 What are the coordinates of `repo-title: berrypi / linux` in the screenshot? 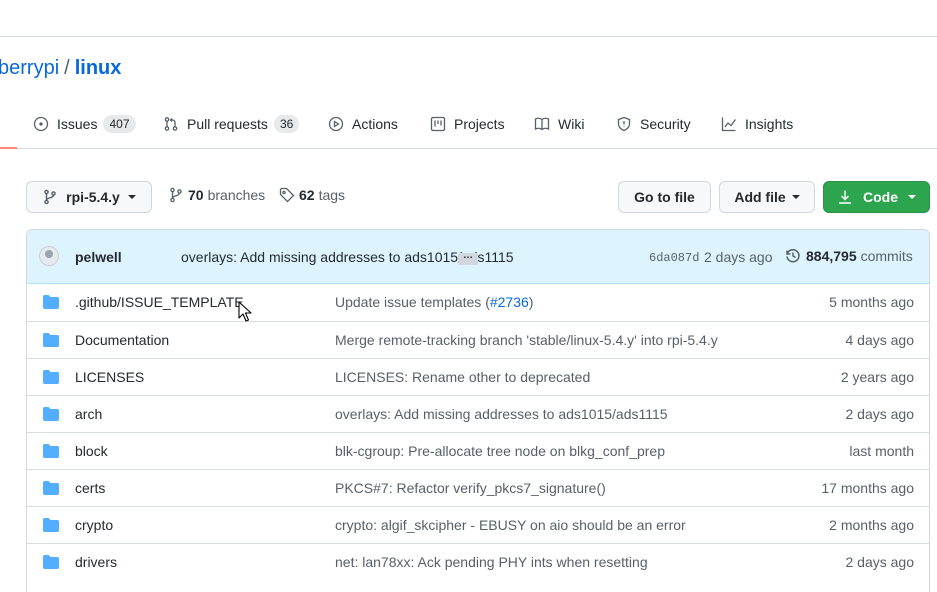 It's located at (60, 68).